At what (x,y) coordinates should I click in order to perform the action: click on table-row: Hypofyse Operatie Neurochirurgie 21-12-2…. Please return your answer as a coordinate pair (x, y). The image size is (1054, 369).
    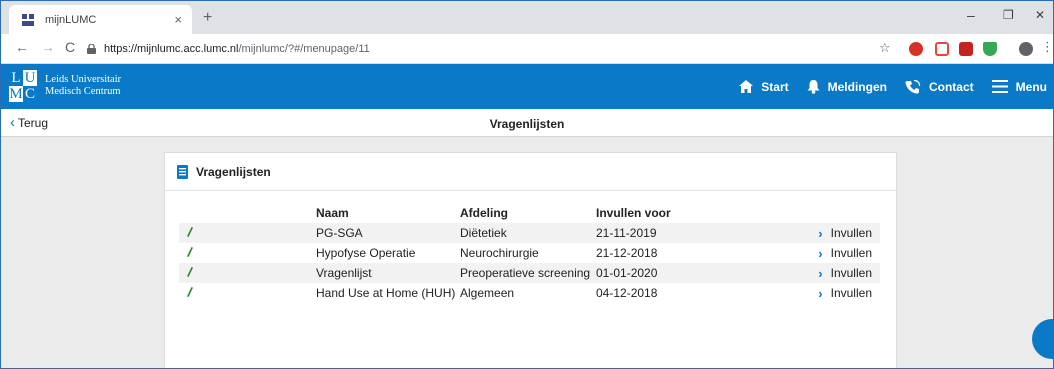
    Looking at the image, I should click on (529, 253).